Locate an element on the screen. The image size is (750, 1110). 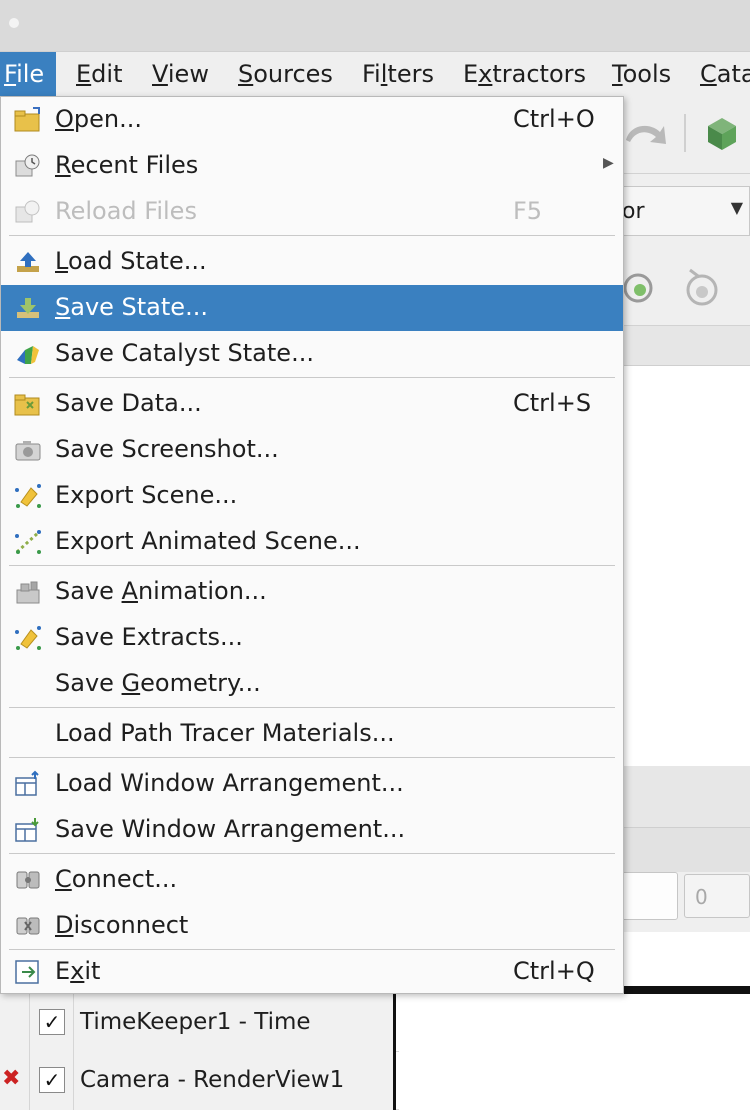
camera-toolbar is located at coordinates (686, 288).